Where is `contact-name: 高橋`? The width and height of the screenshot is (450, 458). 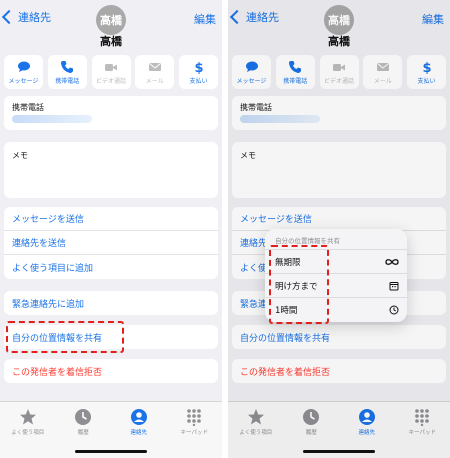 contact-name: 高橋 is located at coordinates (111, 41).